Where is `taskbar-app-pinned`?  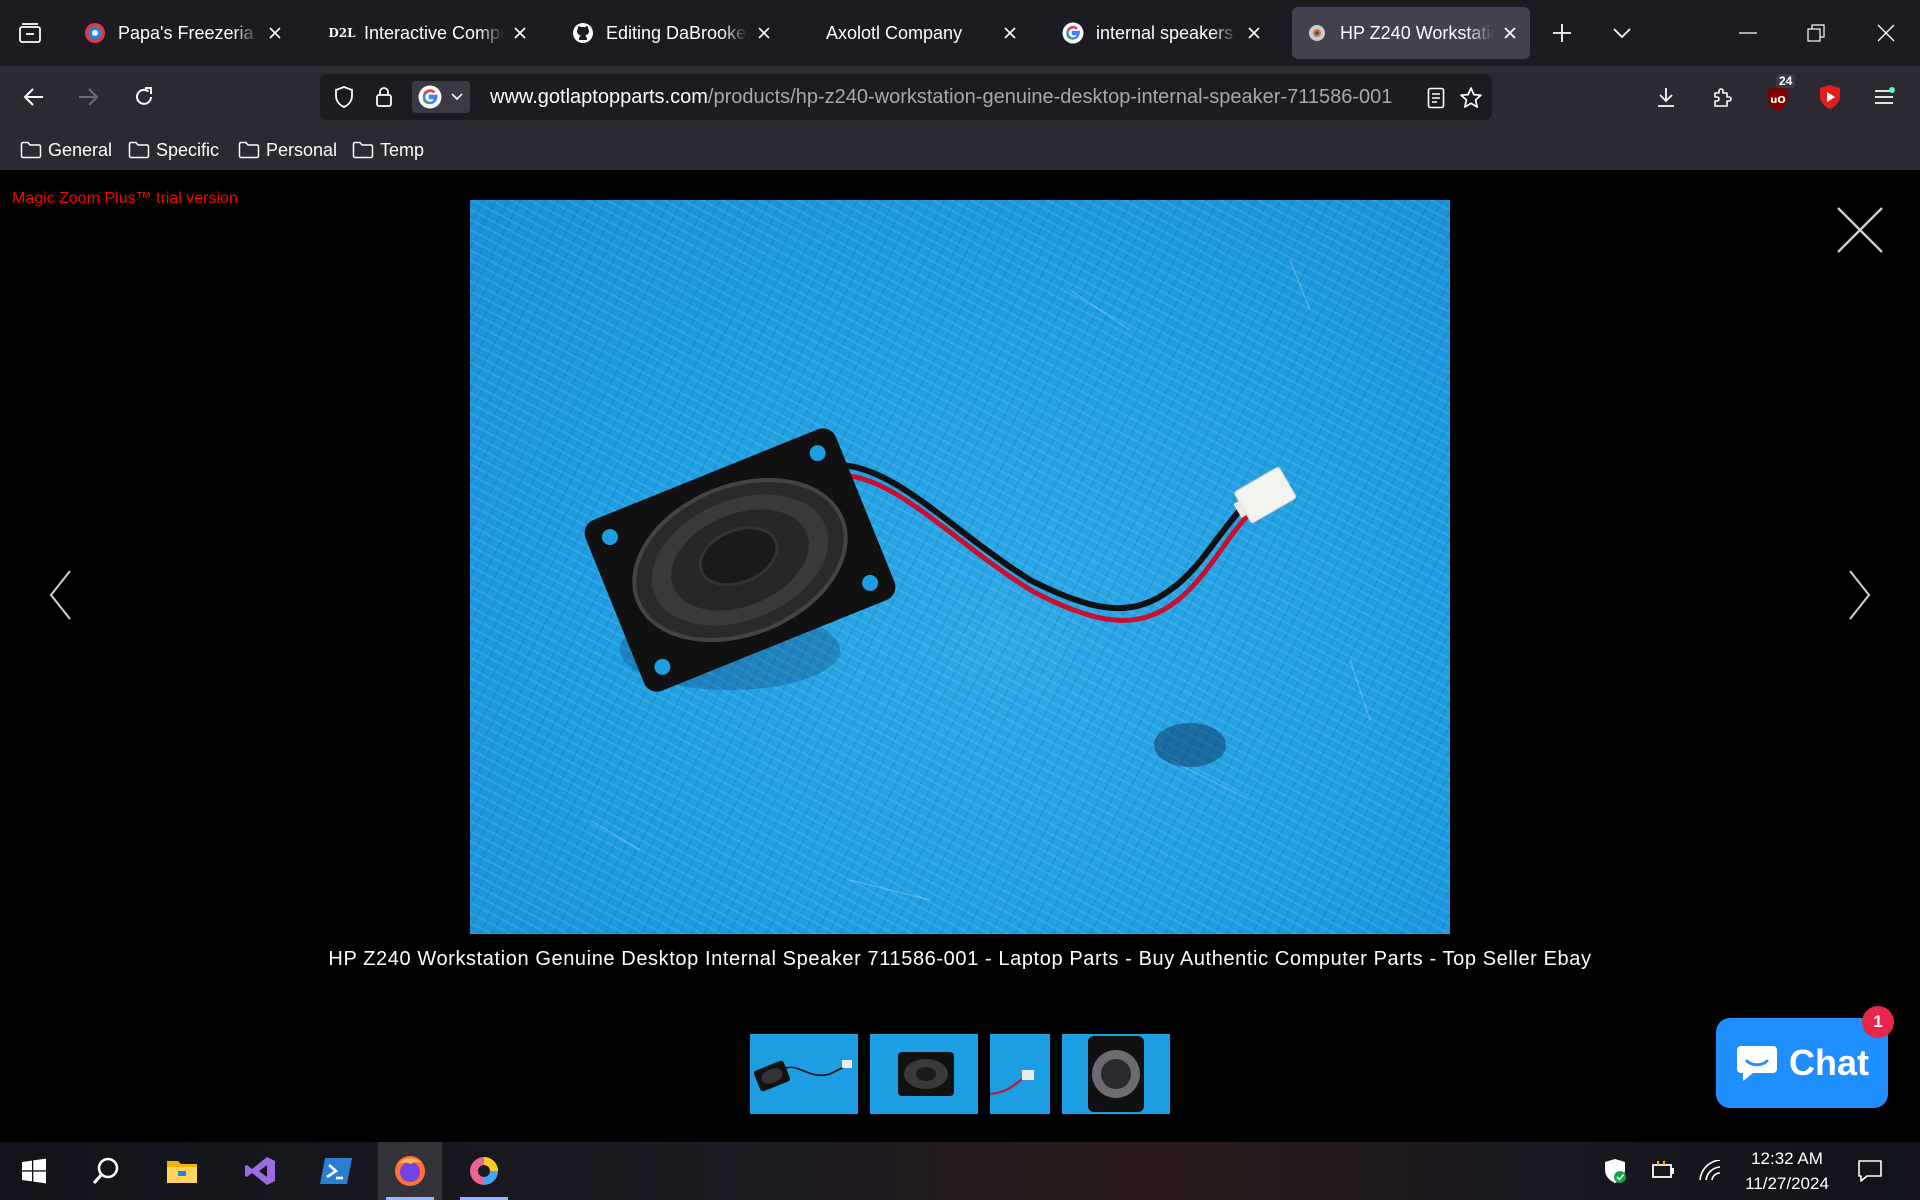
taskbar-app-pinned is located at coordinates (484, 1171).